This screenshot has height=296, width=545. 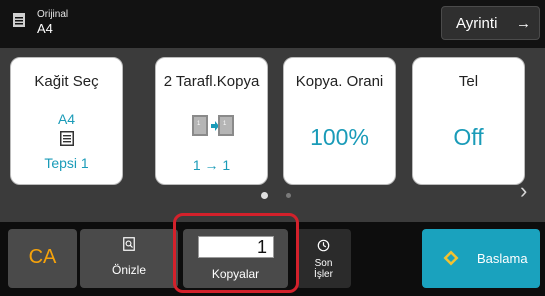 I want to click on start-button: Baslama, so click(x=481, y=258).